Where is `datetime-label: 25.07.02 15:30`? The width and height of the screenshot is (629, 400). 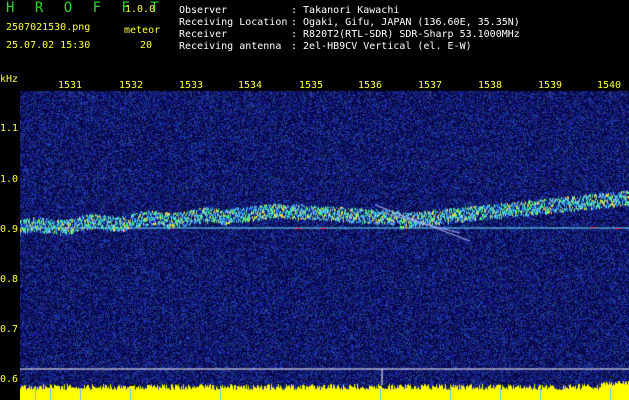 datetime-label: 25.07.02 15:30 is located at coordinates (48, 45).